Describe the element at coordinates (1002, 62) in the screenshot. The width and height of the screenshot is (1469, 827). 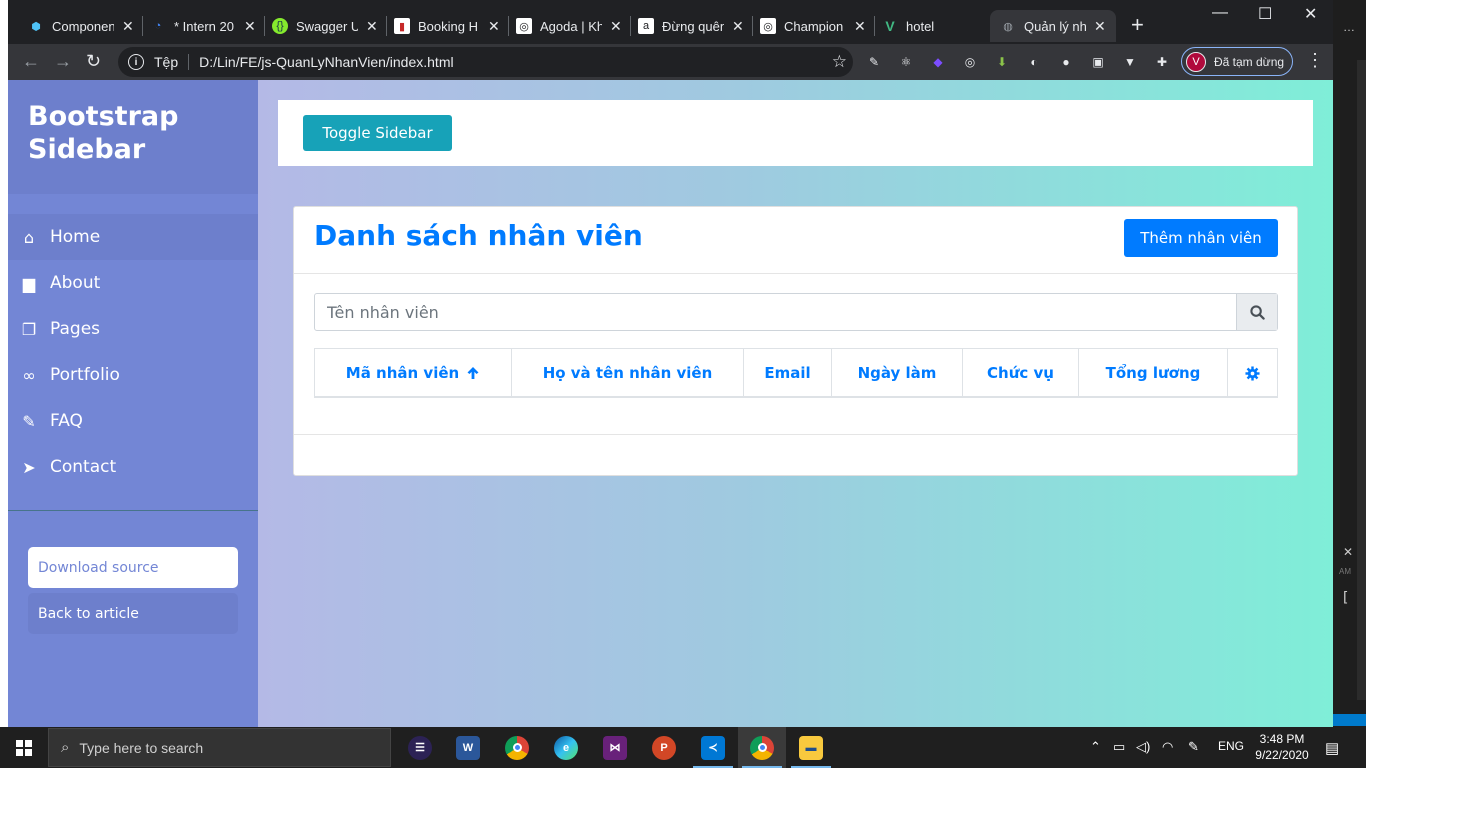
I see `download-extension-icon: ⬇` at that location.